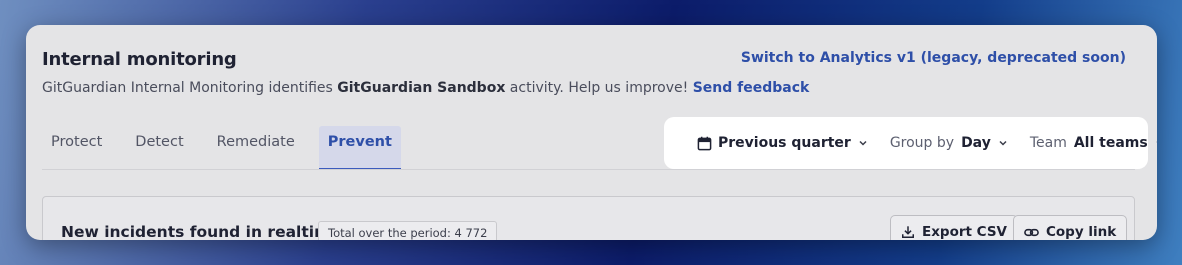  I want to click on page-title: Internal monitoring, so click(139, 59).